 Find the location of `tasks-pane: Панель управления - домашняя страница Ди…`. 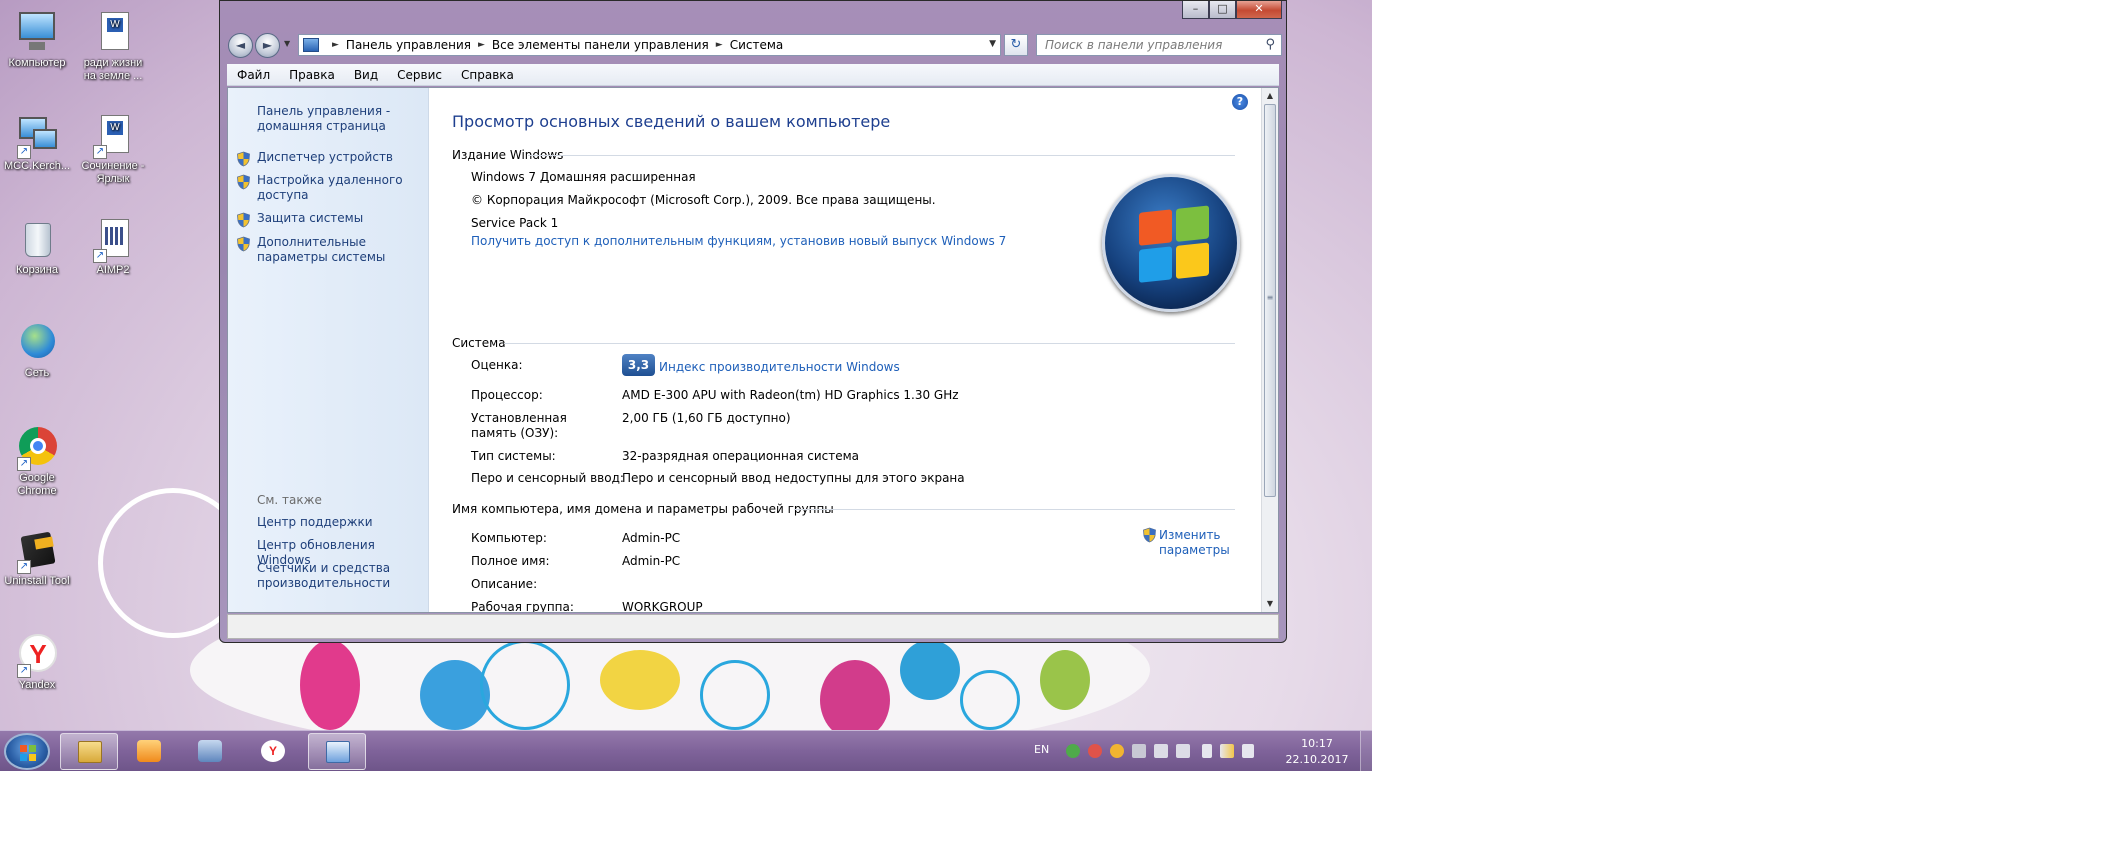

tasks-pane: Панель управления - домашняя страница Ди… is located at coordinates (328, 350).